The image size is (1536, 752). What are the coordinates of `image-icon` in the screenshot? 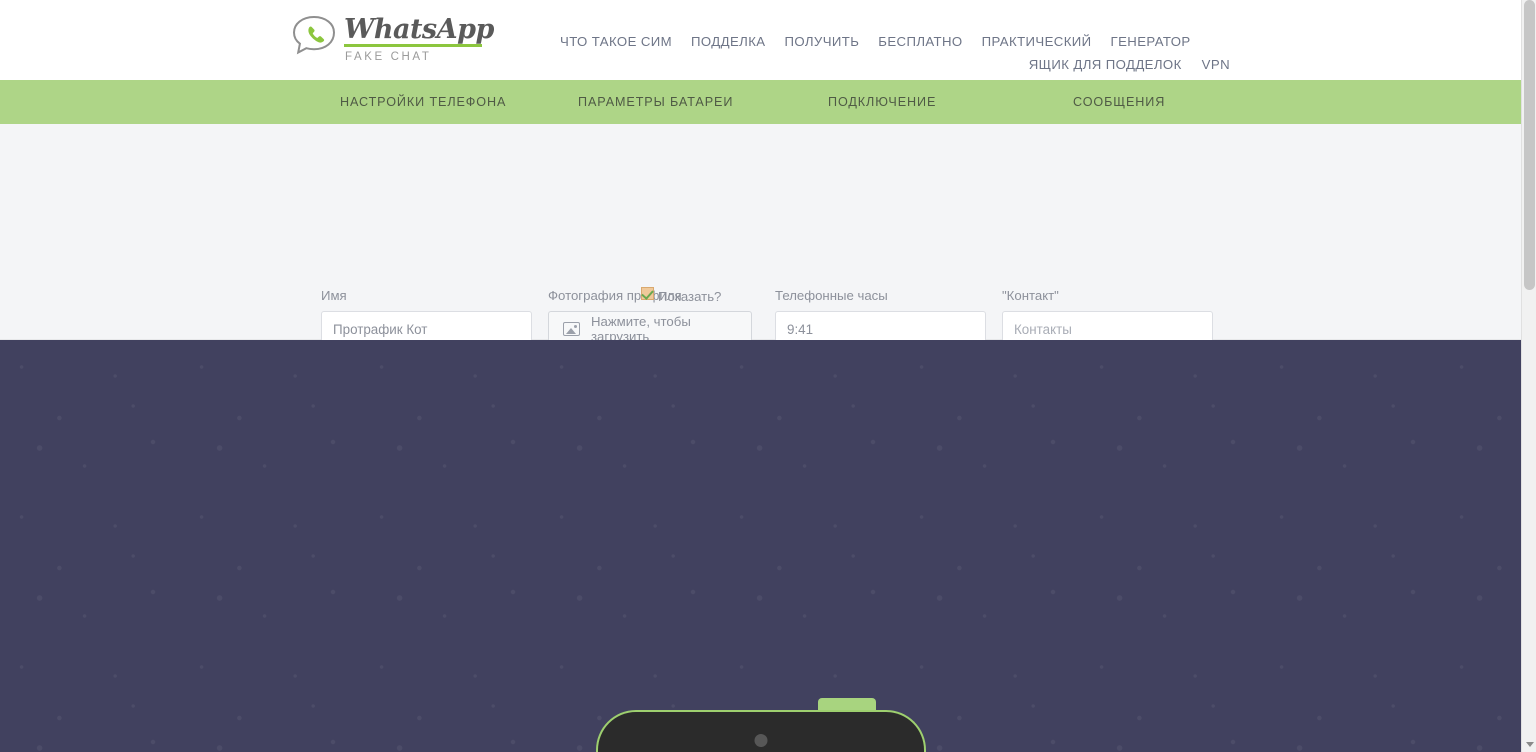 It's located at (571, 329).